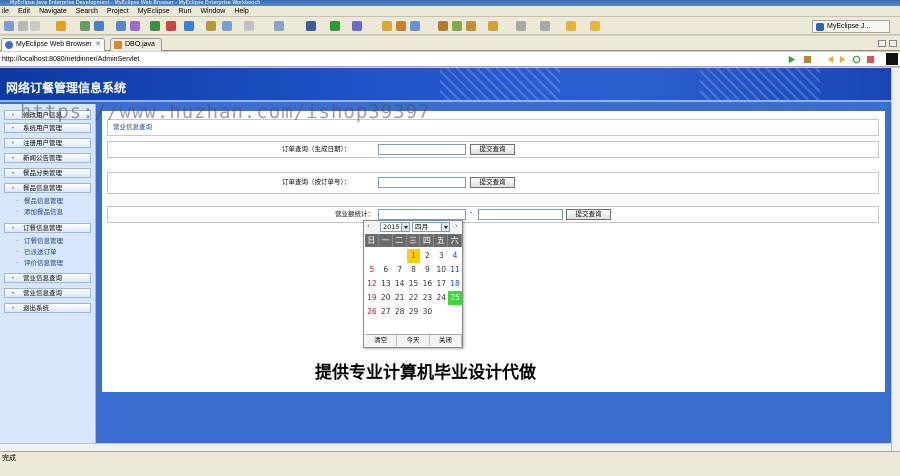 This screenshot has height=476, width=900. Describe the element at coordinates (47, 188) in the screenshot. I see `sidebar-item-food: 餐品信息管理` at that location.